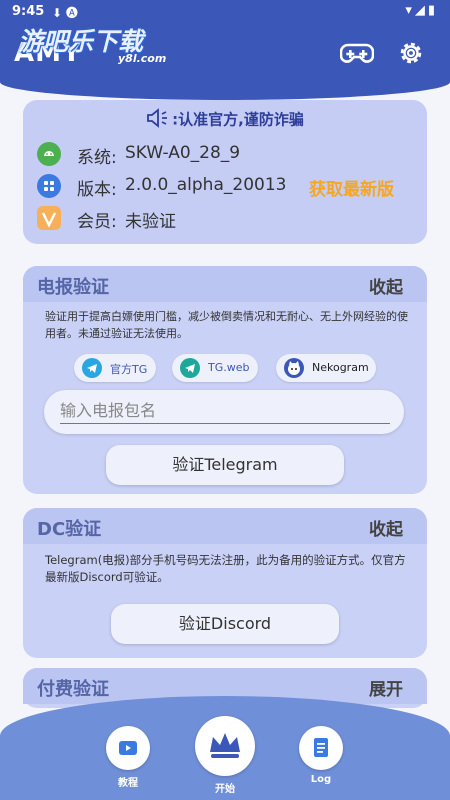 This screenshot has height=800, width=450. What do you see at coordinates (65, 13) in the screenshot?
I see `status-notification-icons: ⬇ 🅐` at bounding box center [65, 13].